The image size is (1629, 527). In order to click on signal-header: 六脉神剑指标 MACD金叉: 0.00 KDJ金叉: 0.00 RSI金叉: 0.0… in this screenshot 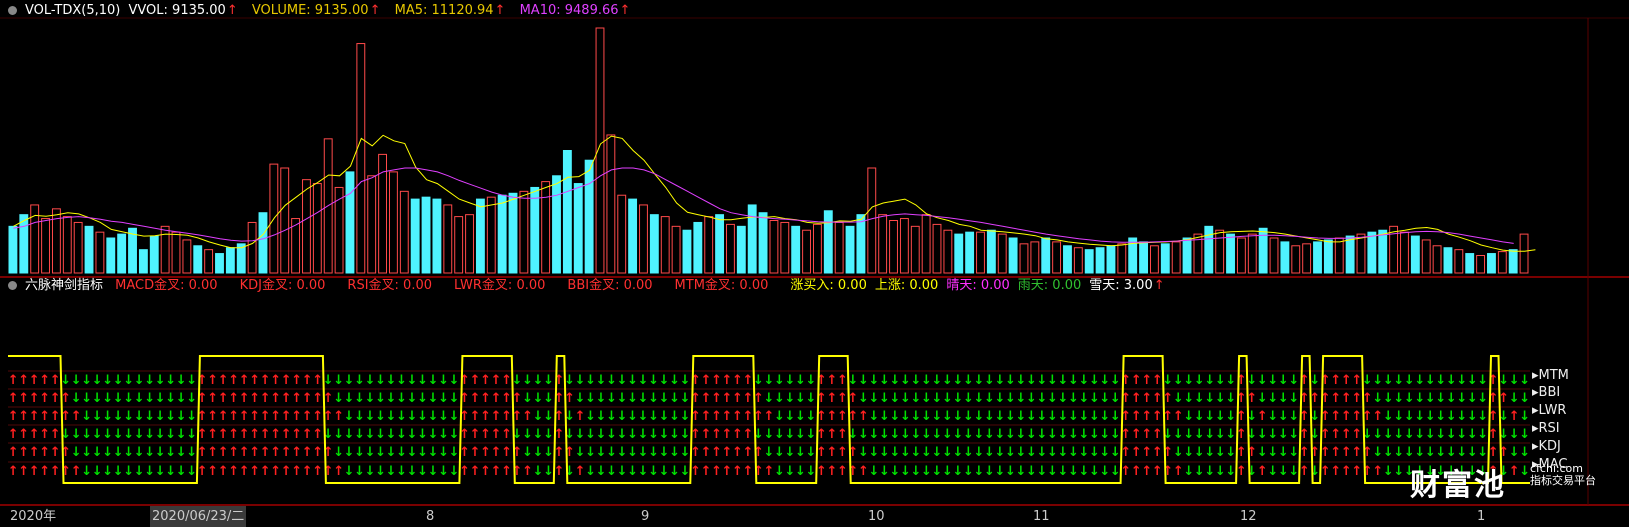, I will do `click(591, 286)`.